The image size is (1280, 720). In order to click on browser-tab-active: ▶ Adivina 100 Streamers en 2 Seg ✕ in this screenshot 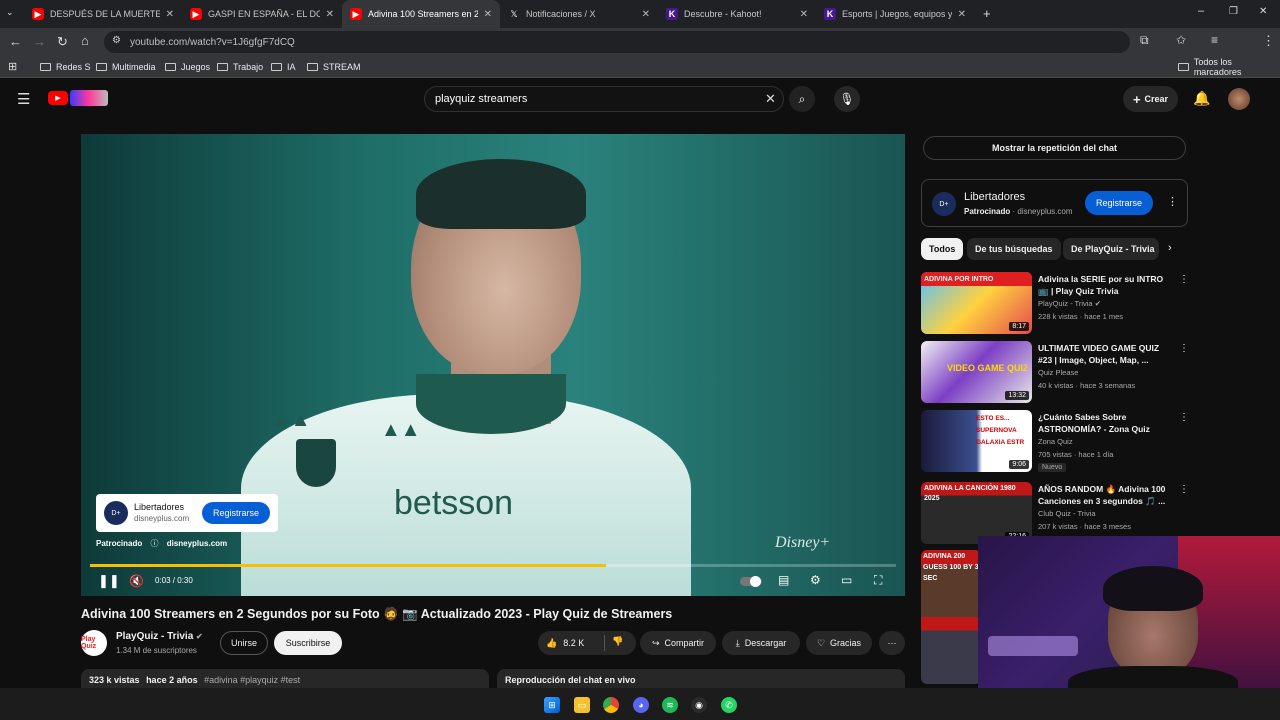, I will do `click(421, 14)`.